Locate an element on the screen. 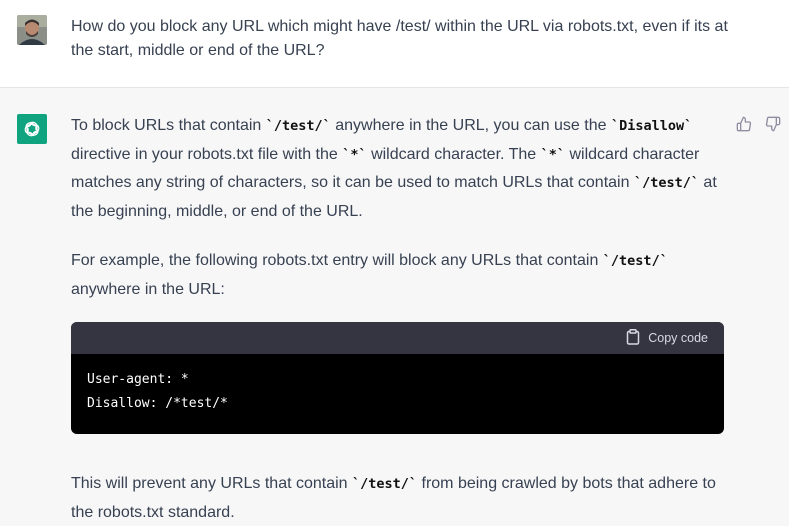  answer-text: This will prevent any URLs that contain is located at coordinates (212, 483).